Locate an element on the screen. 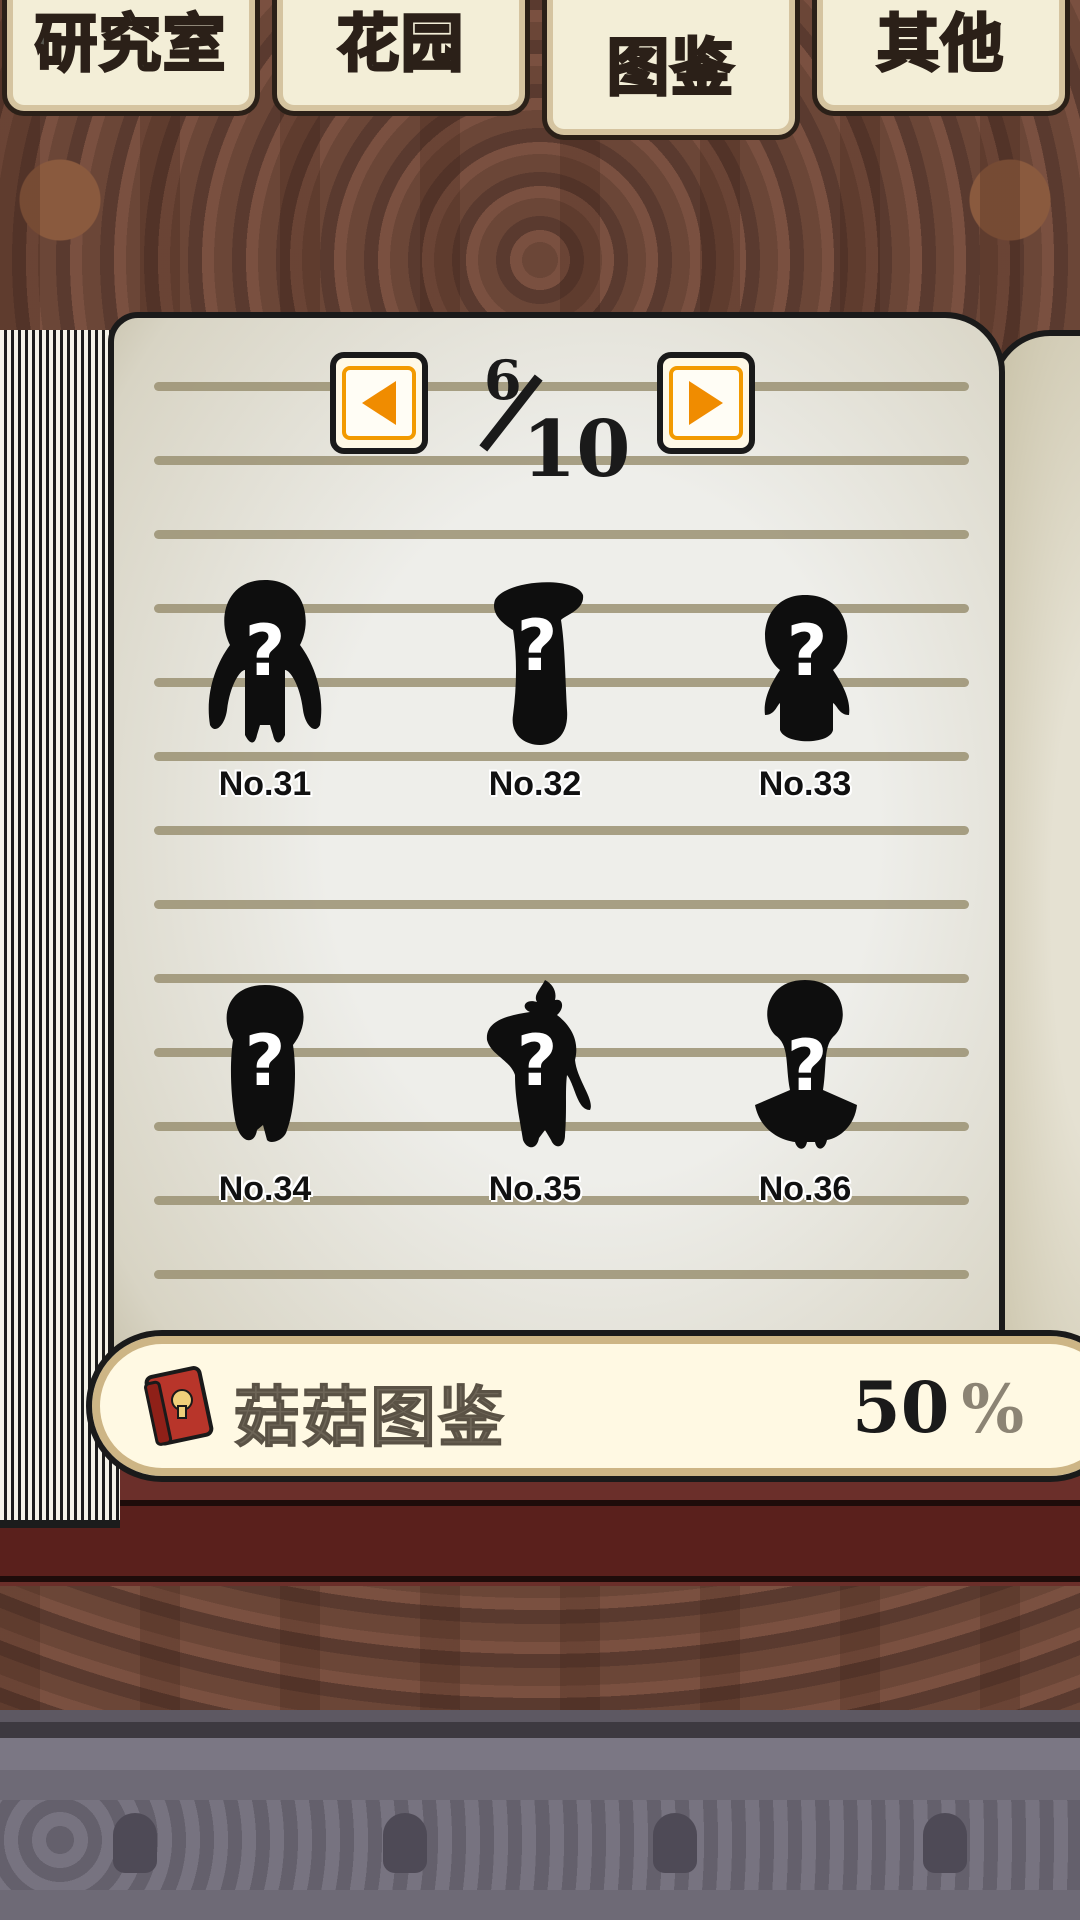 Image resolution: width=1080 pixels, height=1920 pixels. entry-card: ? No.34 is located at coordinates (265, 1110).